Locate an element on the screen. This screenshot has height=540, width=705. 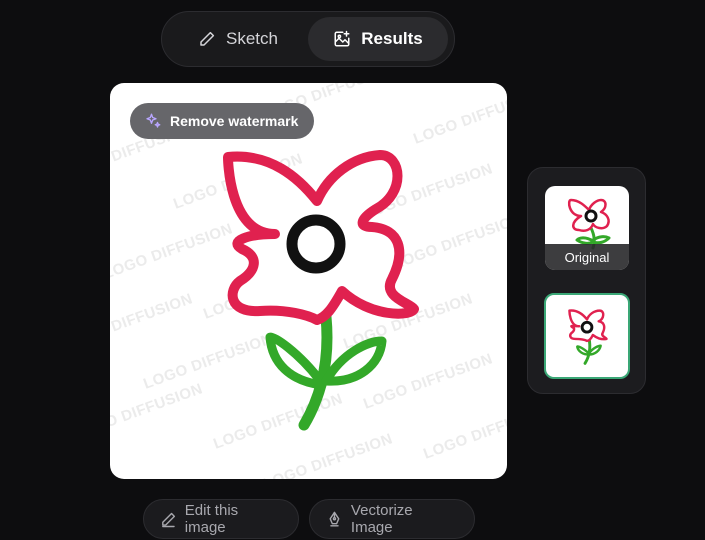
image-sparkle-icon is located at coordinates (342, 38).